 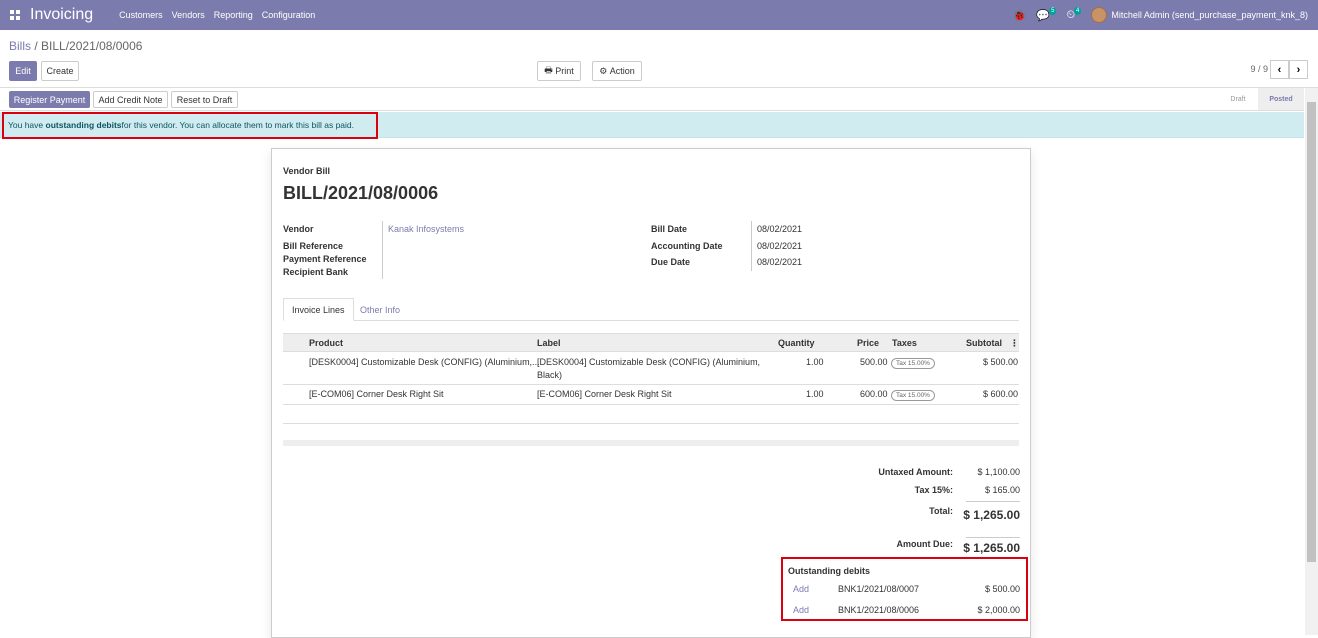 What do you see at coordinates (361, 193) in the screenshot?
I see `page-title: BILL/2021/08/0006` at bounding box center [361, 193].